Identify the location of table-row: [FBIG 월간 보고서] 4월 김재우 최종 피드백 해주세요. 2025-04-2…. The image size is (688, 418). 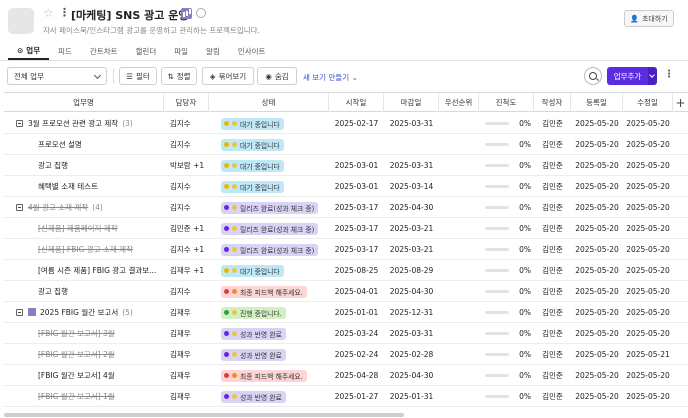
(346, 375).